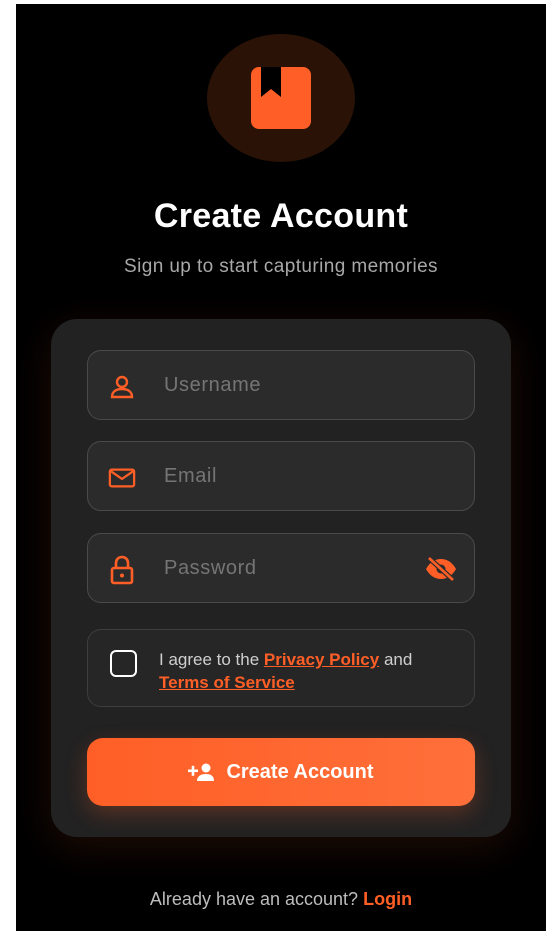  I want to click on login-prompt-text: Already have an account?, so click(256, 899).